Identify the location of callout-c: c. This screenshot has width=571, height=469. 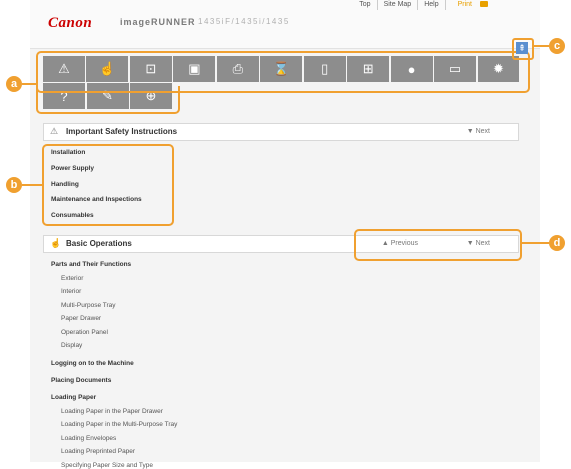
(557, 46).